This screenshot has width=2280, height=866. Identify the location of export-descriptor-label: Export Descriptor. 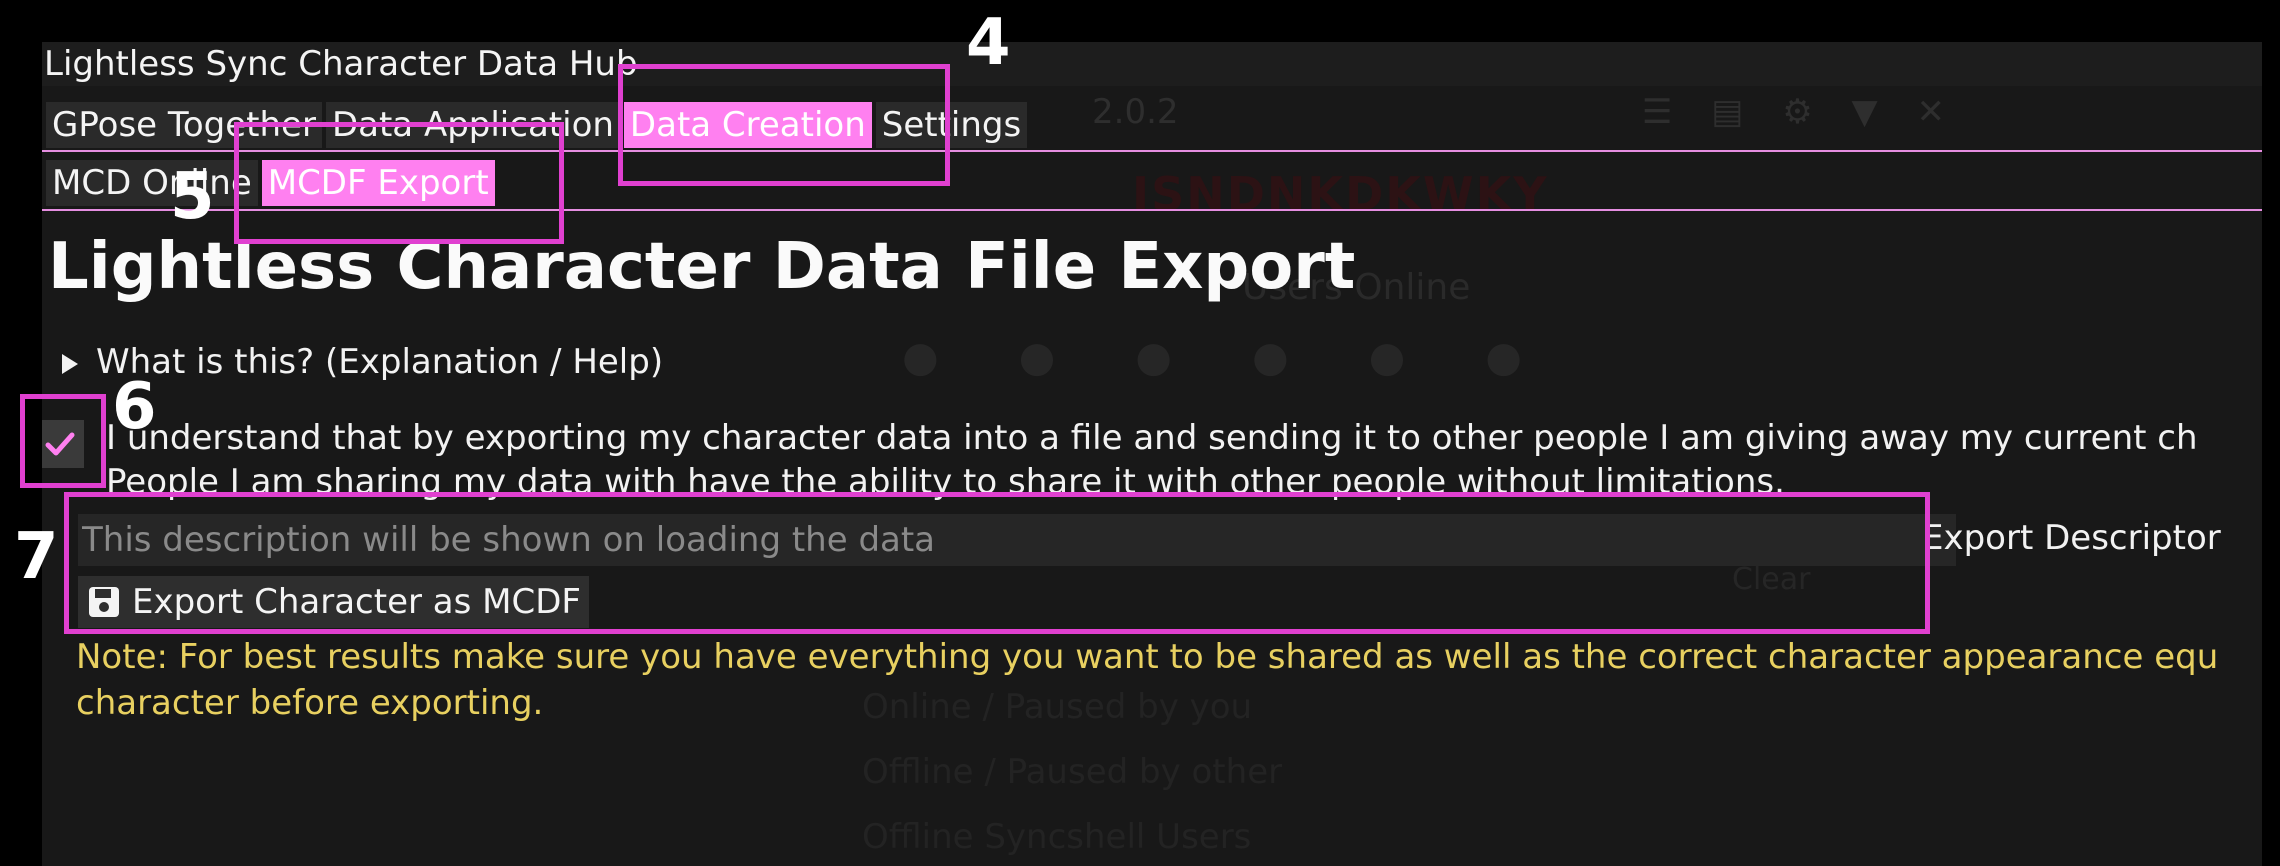
(2071, 538).